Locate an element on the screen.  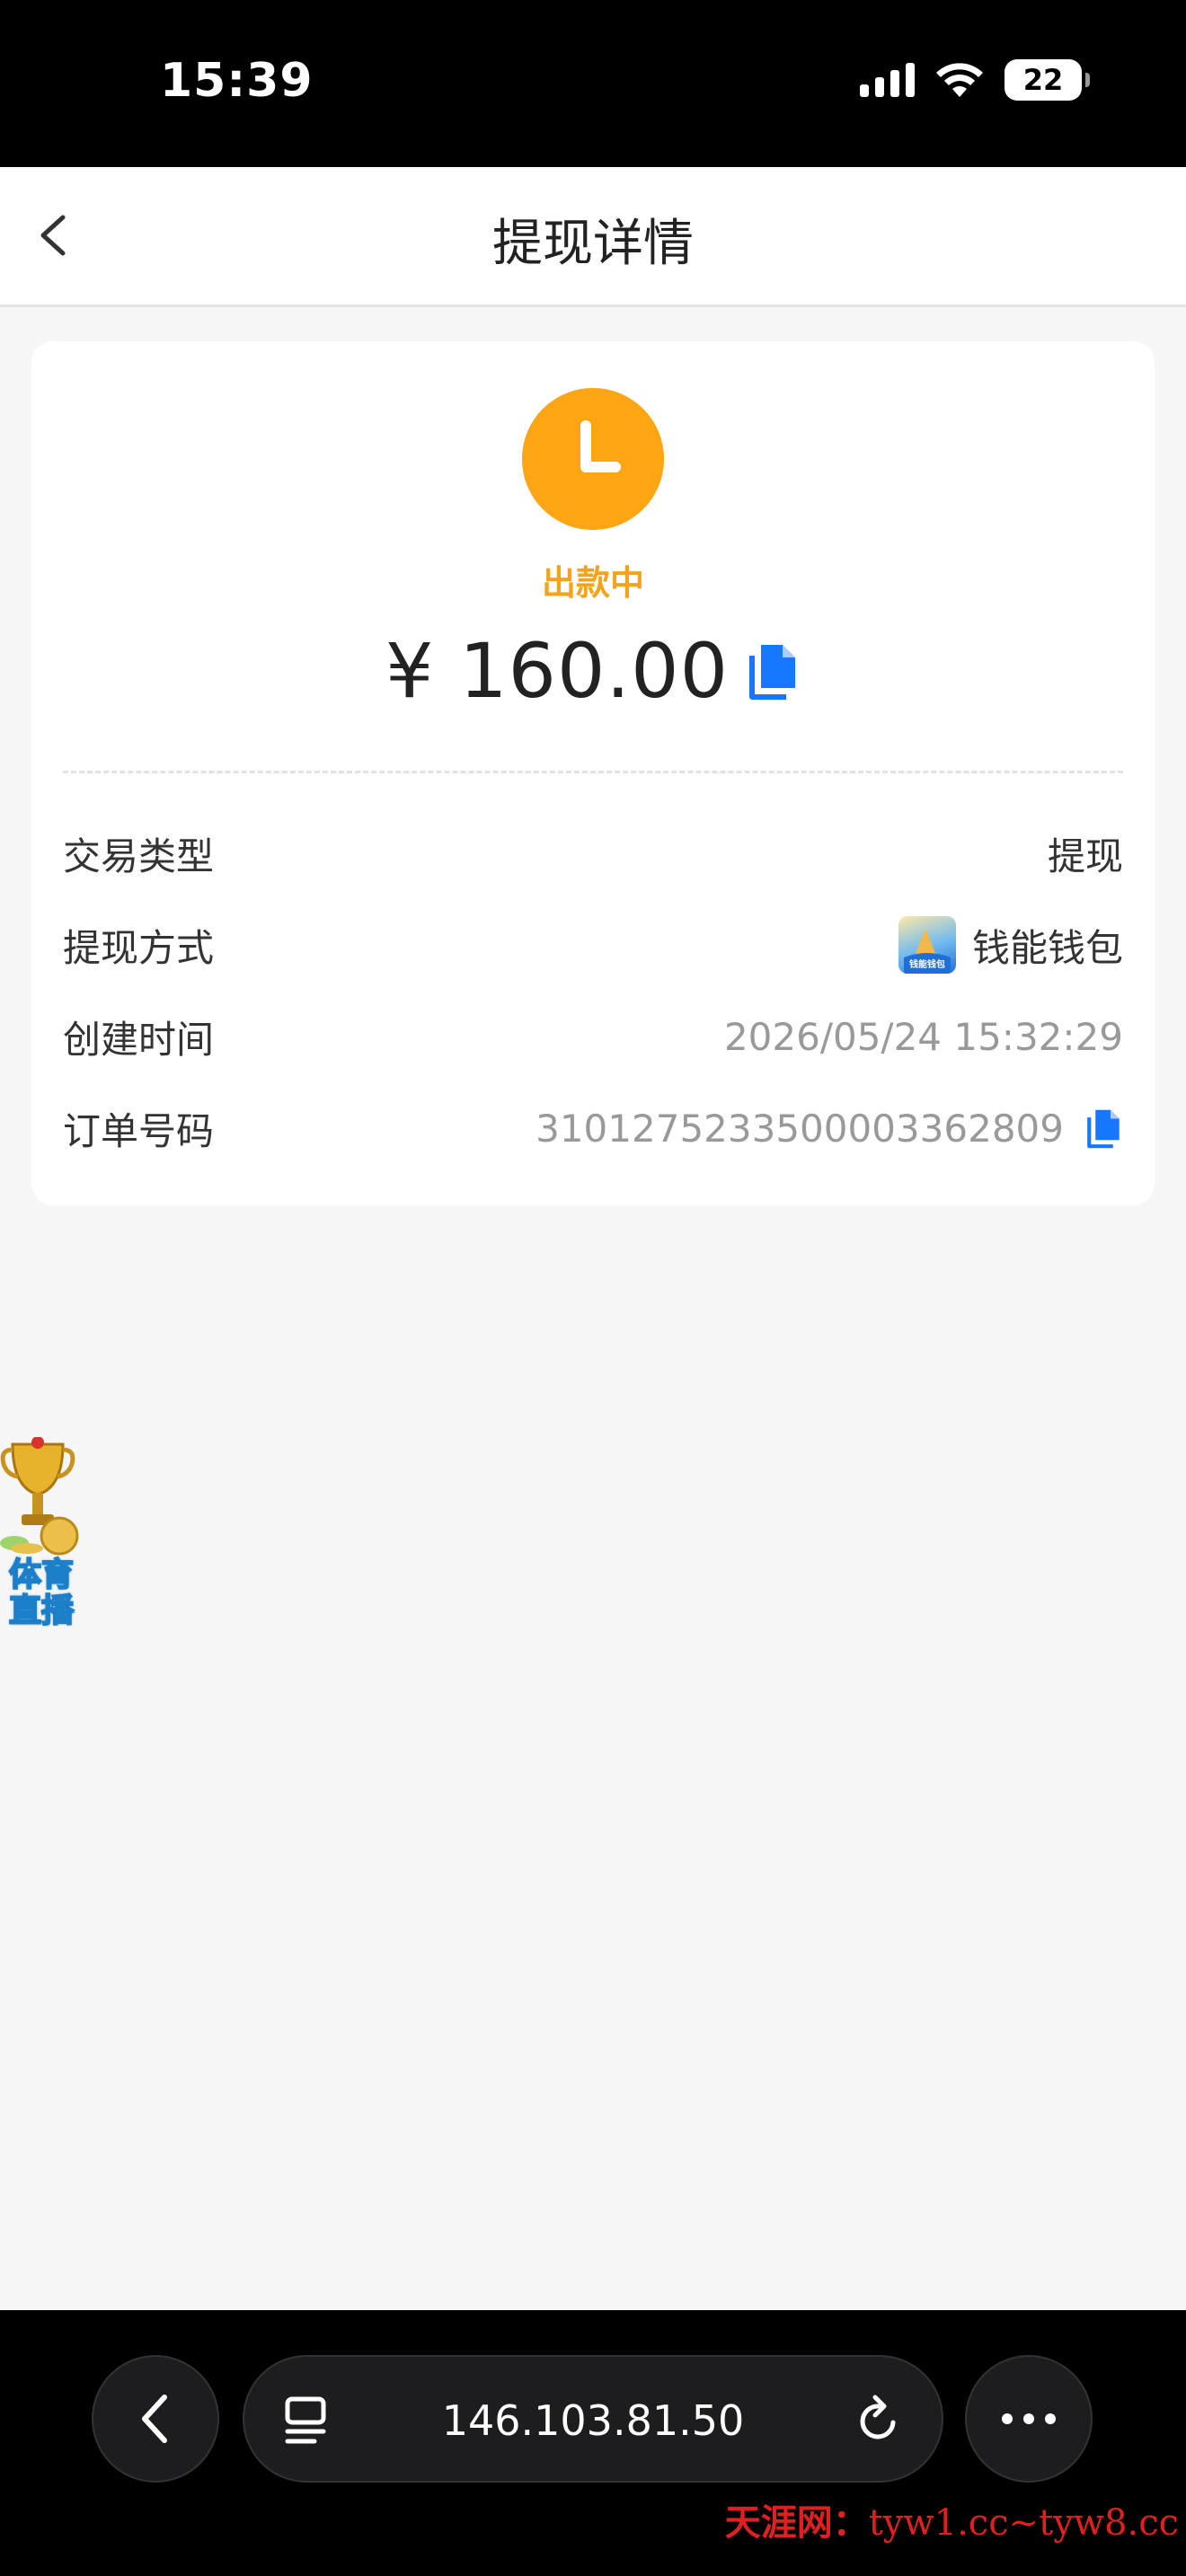
status-bar: 15:39 22 is located at coordinates (593, 83).